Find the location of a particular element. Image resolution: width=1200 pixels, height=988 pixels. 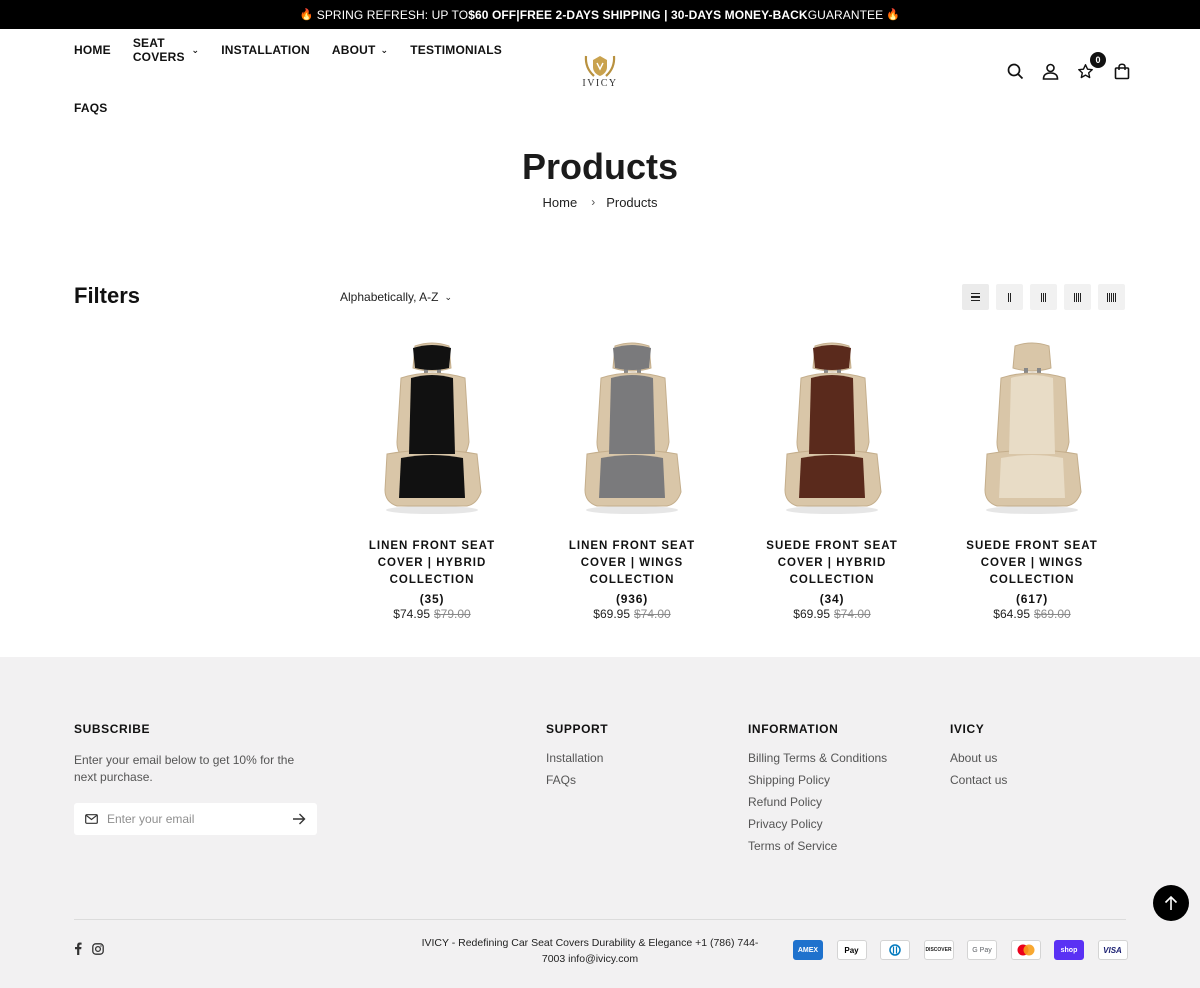

google-pay-icon: G Pay is located at coordinates (982, 950).